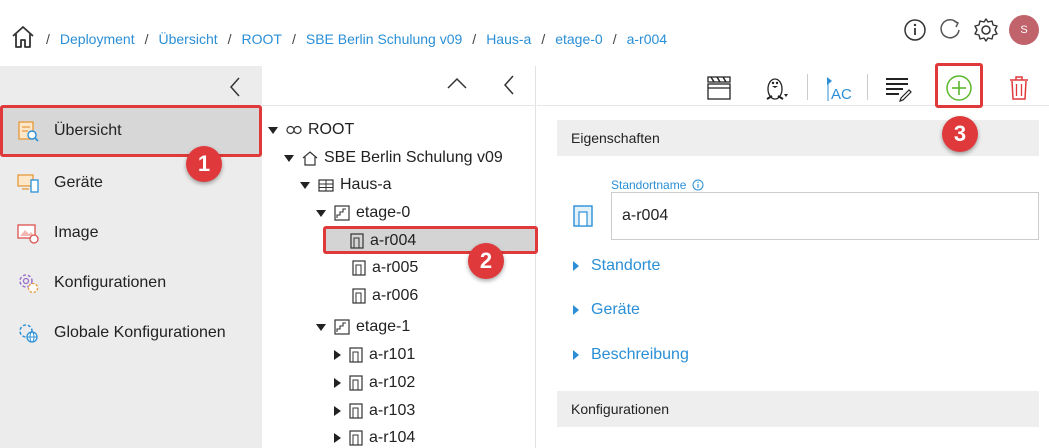 The width and height of the screenshot is (1049, 448). I want to click on tree-node-room: a-r006, so click(385, 296).